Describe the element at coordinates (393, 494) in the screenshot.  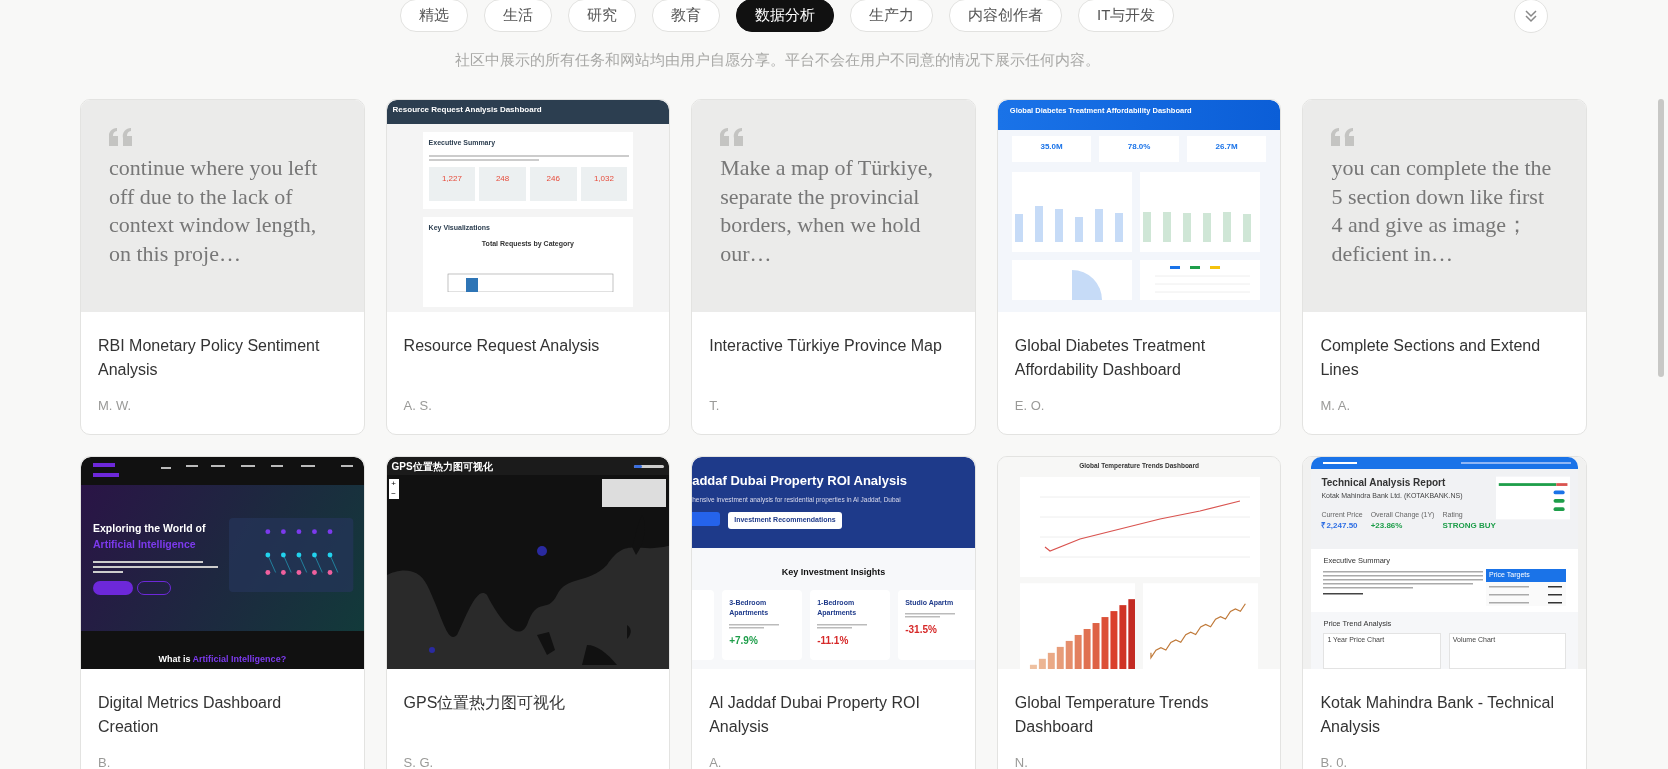
I see `zoom-out-button: −` at that location.